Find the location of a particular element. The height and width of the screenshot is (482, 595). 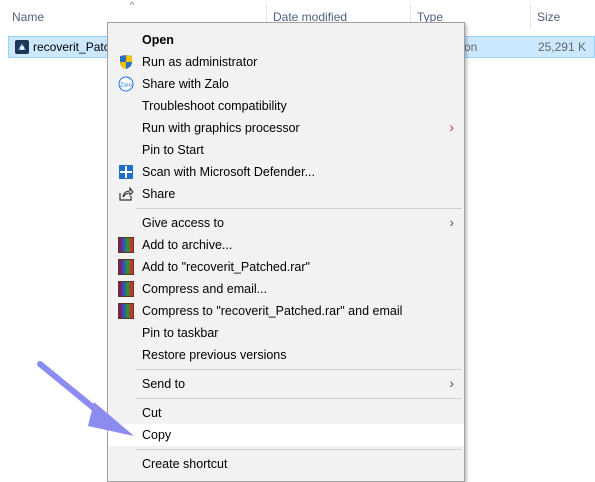

column-divider is located at coordinates (530, 17).